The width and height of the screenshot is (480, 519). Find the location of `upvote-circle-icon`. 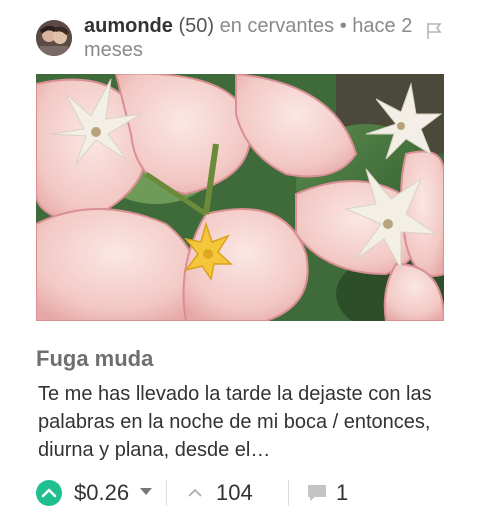

upvote-circle-icon is located at coordinates (49, 493).